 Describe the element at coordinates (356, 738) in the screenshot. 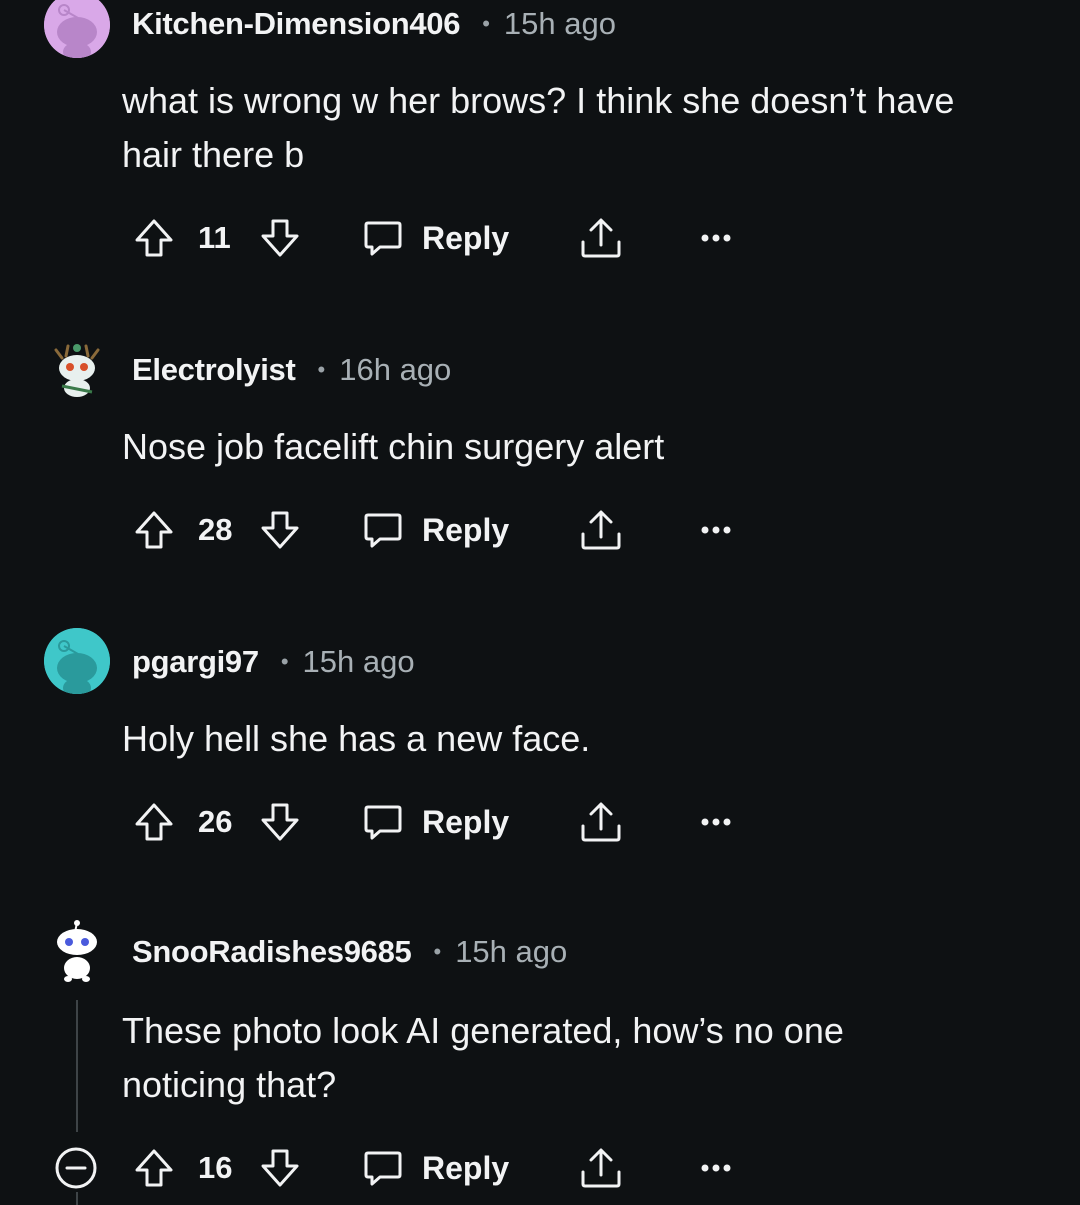

I see `comment-line: Holy hell she has a new face.` at that location.